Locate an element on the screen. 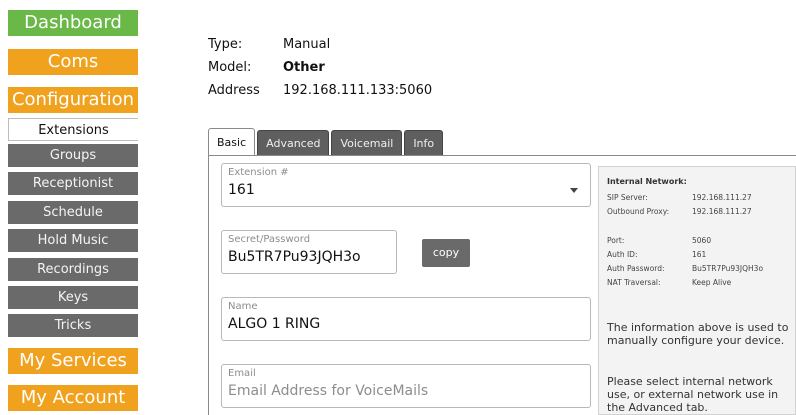 Image resolution: width=796 pixels, height=415 pixels. copy-button: copy is located at coordinates (446, 253).